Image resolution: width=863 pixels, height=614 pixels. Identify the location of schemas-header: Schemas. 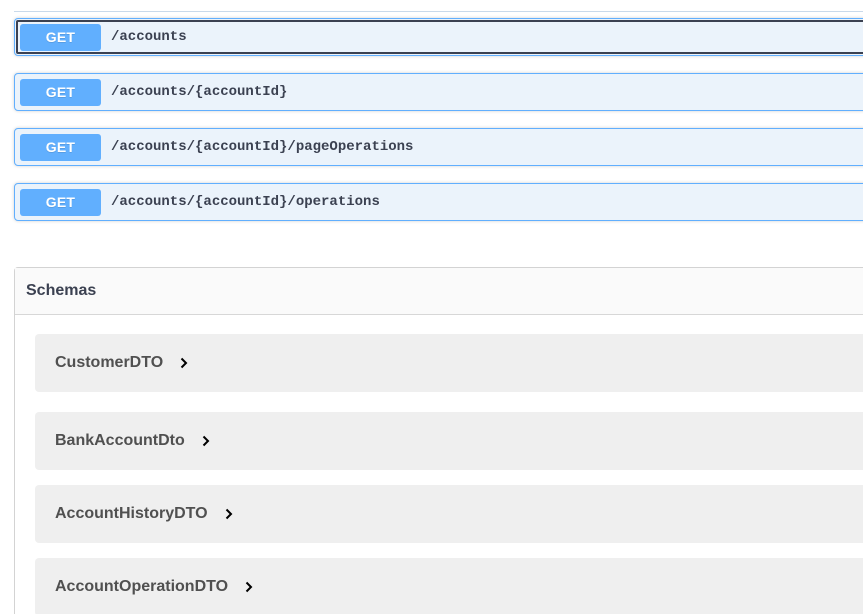
(439, 291).